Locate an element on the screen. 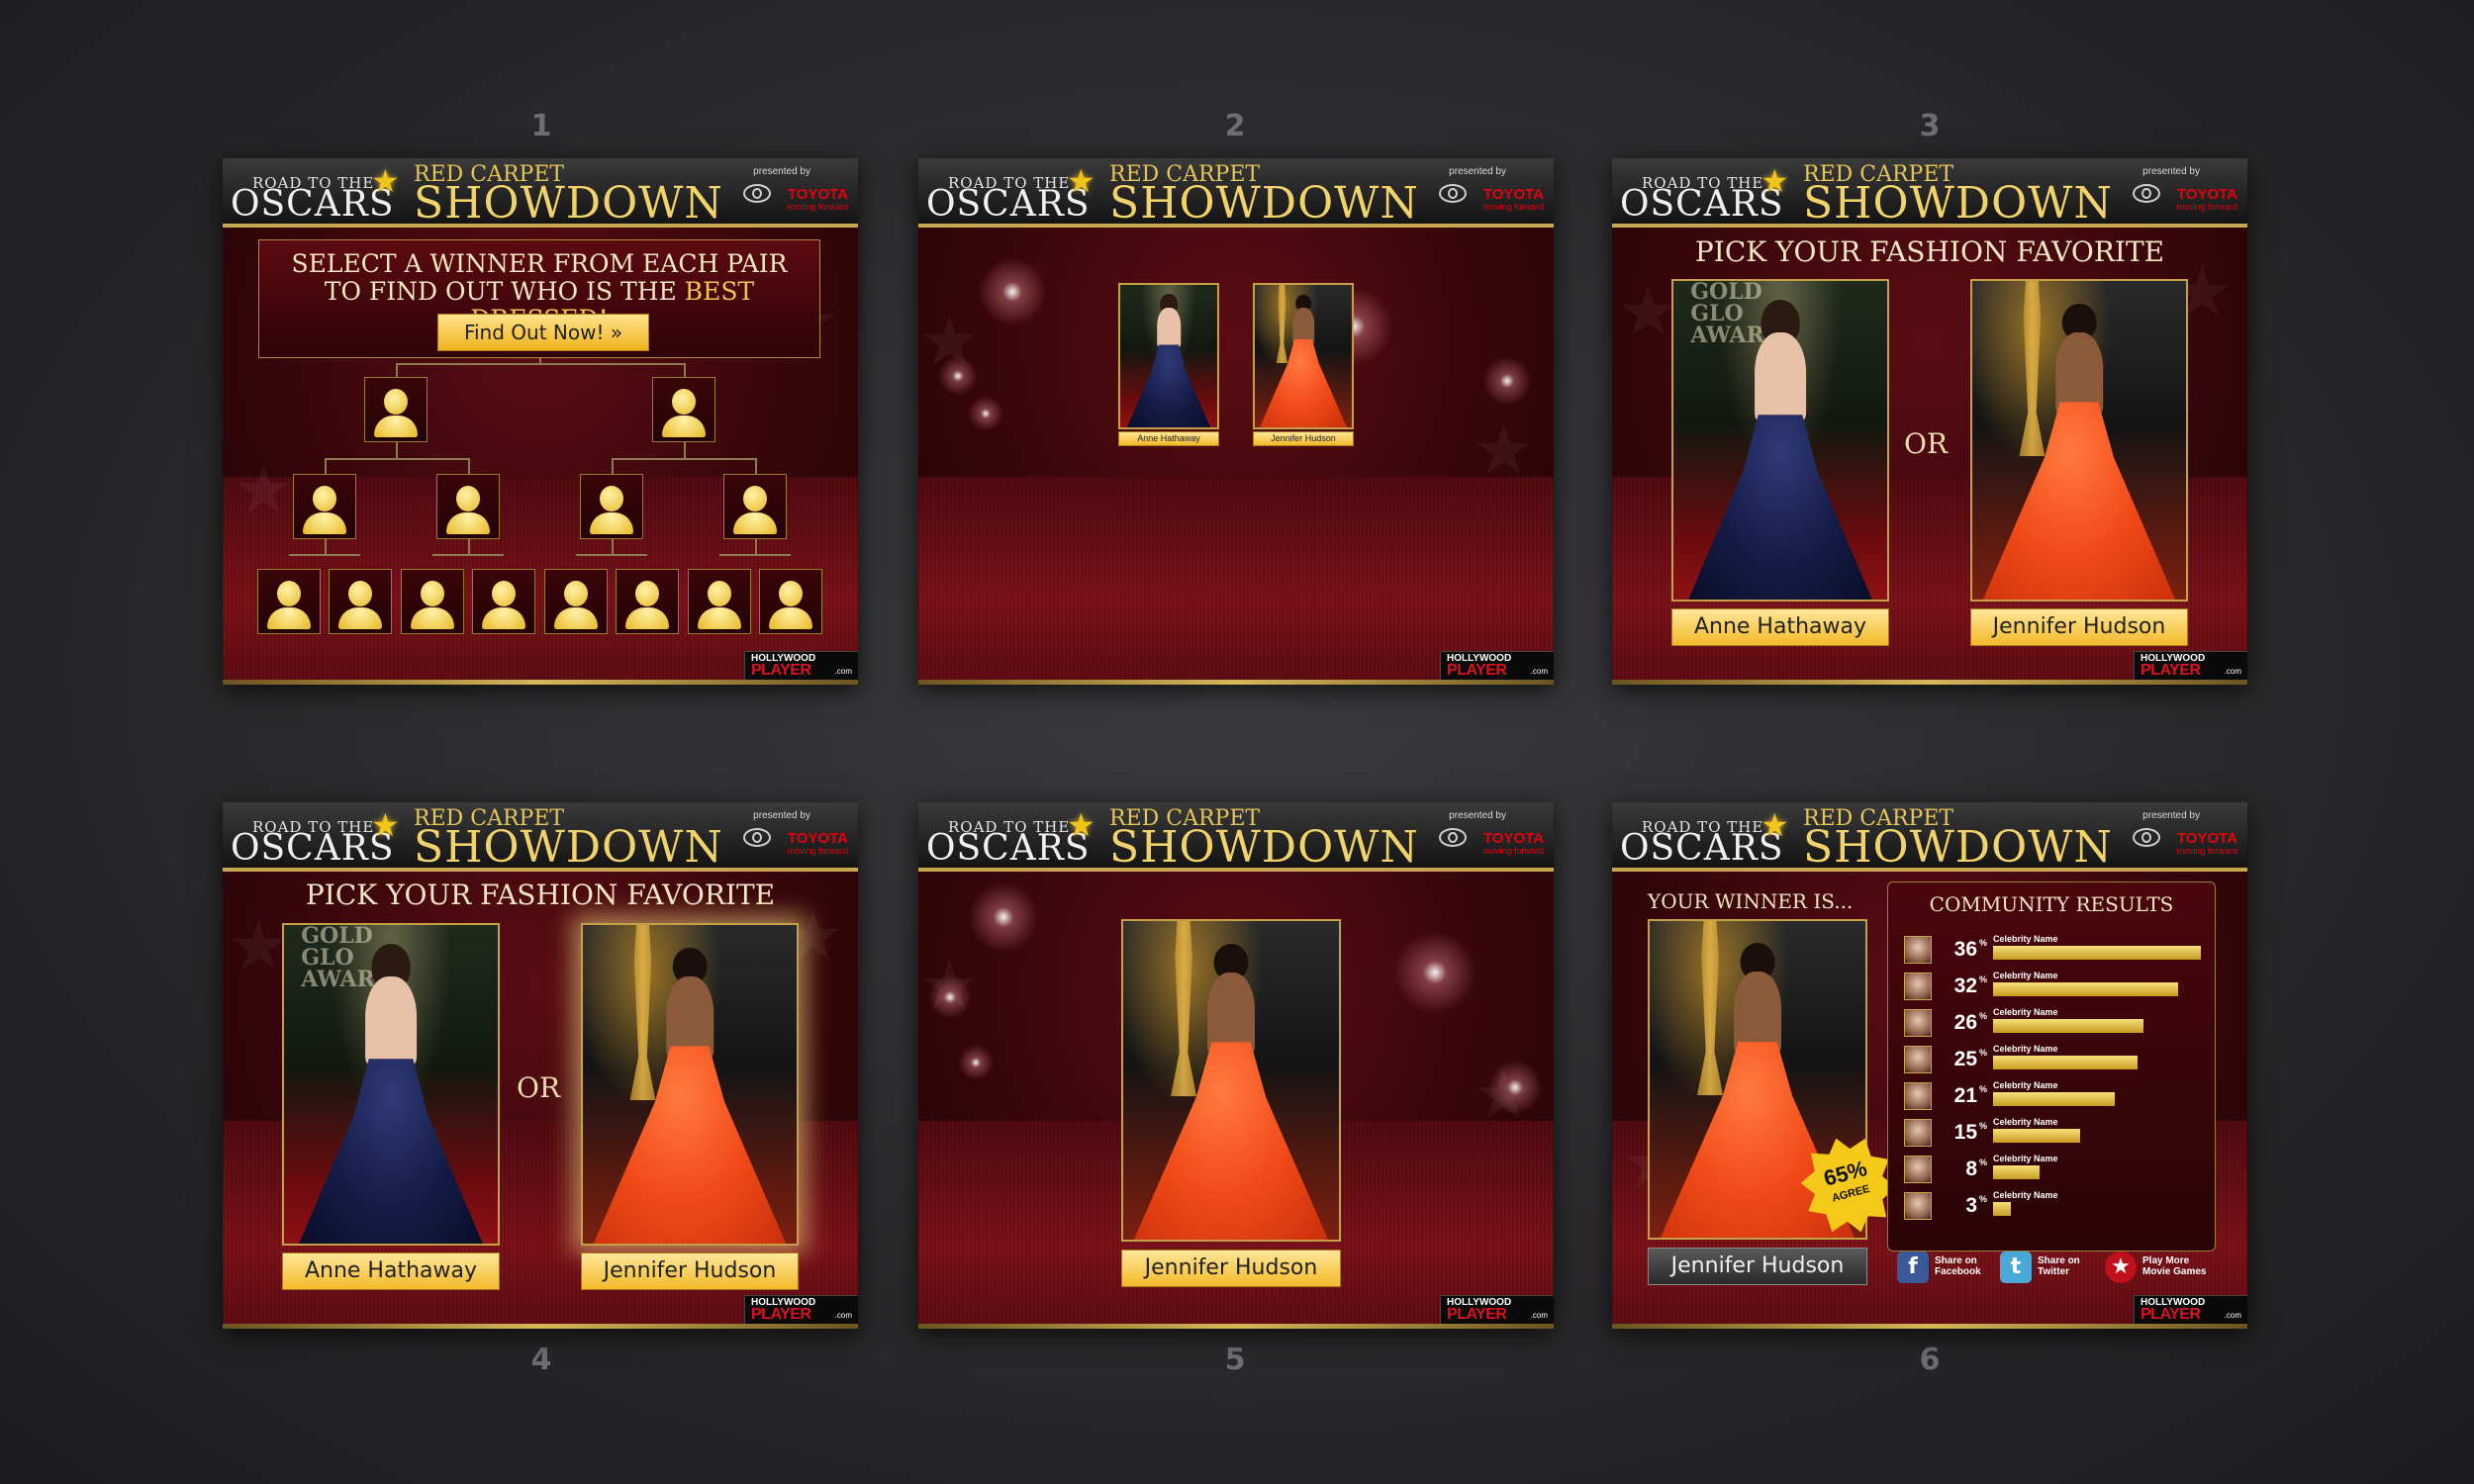  result-row: 3% Celebrity Name is located at coordinates (2052, 1206).